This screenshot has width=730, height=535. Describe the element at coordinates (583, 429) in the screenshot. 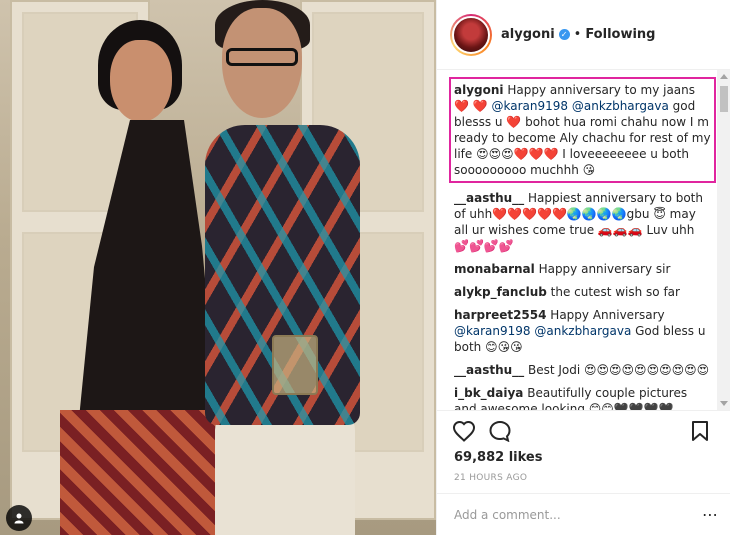

I see `action-bar` at that location.